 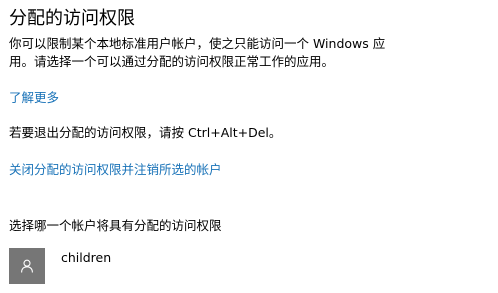 I want to click on exit-hint-text: 若要退出分配的访问权限，请按 Ctrl+Alt+Del。, so click(x=145, y=132).